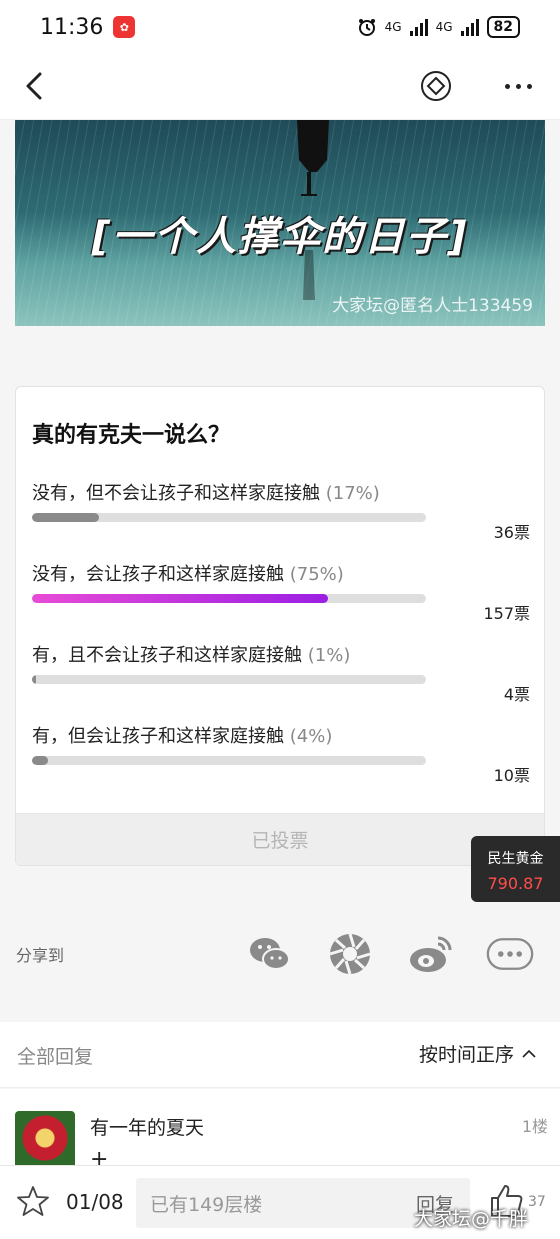 The image size is (560, 1239). I want to click on status-indicators: 4G 4G 82, so click(438, 27).